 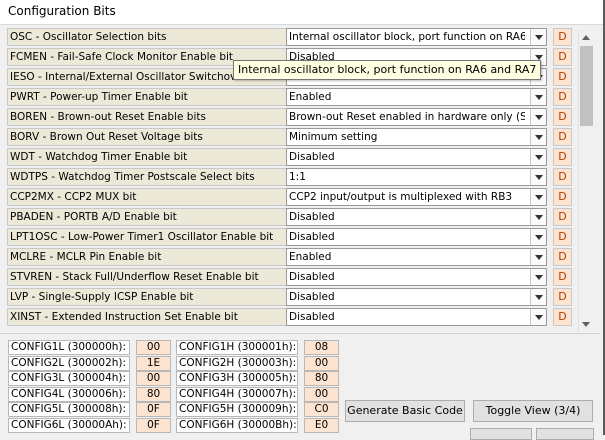 What do you see at coordinates (533, 411) in the screenshot?
I see `toggle-view-button: Toggle View (3/4)` at bounding box center [533, 411].